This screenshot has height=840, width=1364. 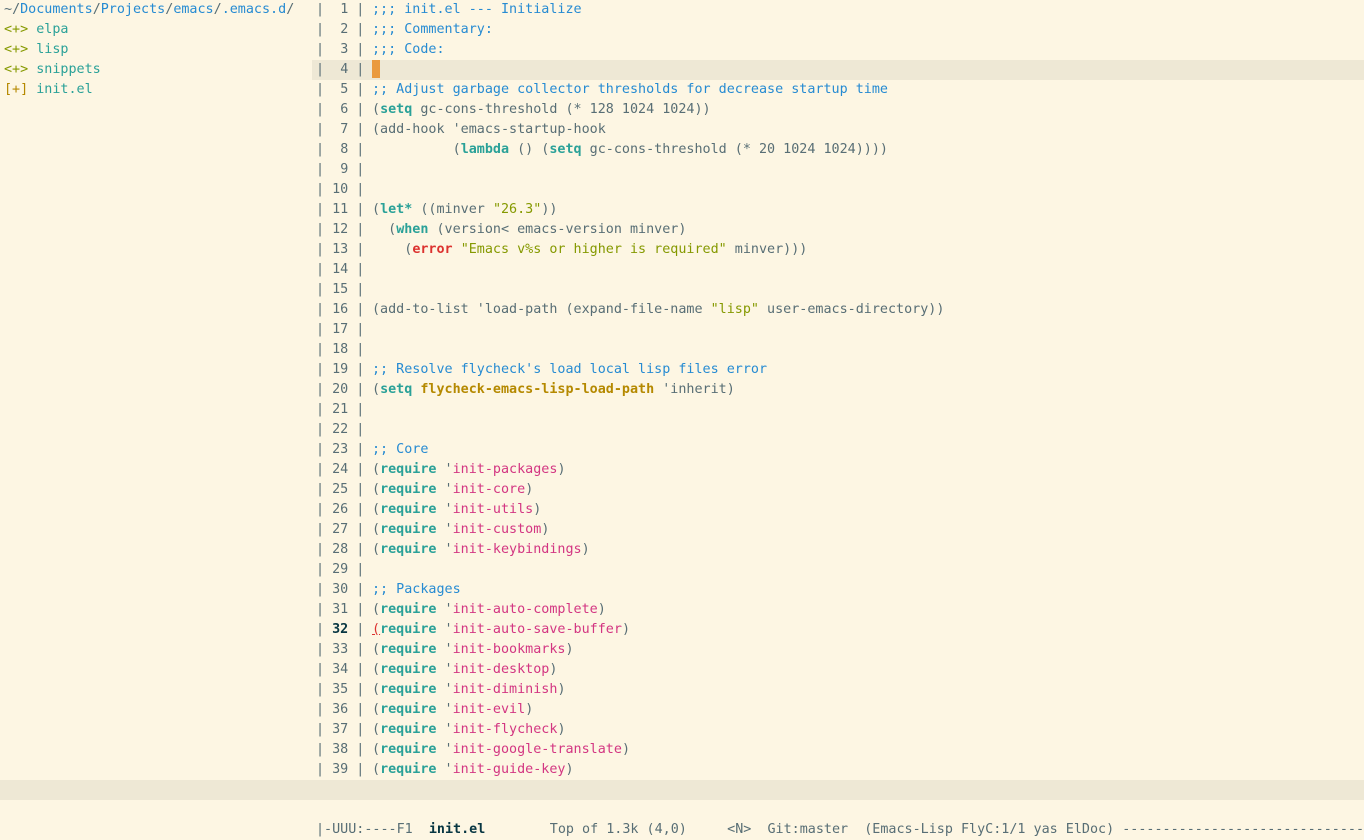 What do you see at coordinates (838, 550) in the screenshot?
I see `code-line: | 28 | (require 'init-keybindings)` at bounding box center [838, 550].